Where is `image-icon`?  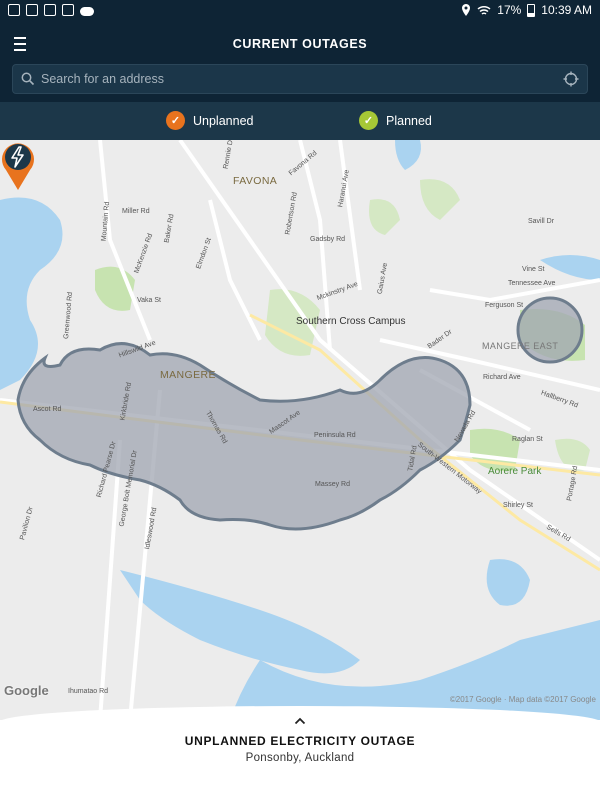
image-icon is located at coordinates (14, 10).